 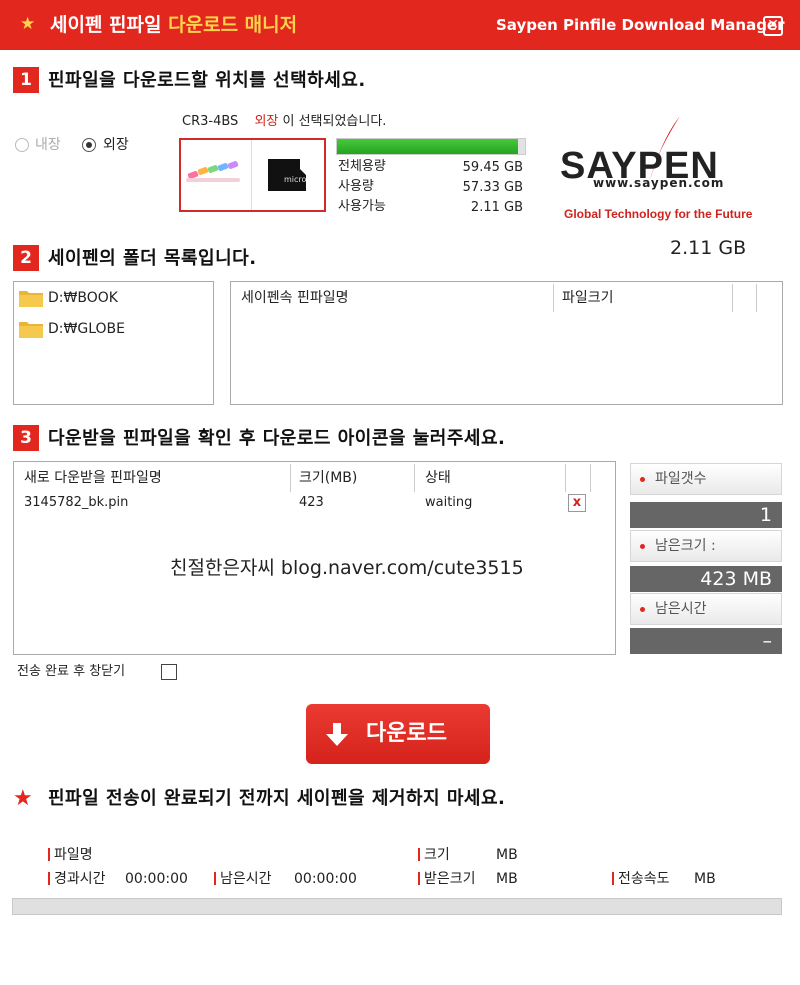 I want to click on close-icon: ✕, so click(x=773, y=25).